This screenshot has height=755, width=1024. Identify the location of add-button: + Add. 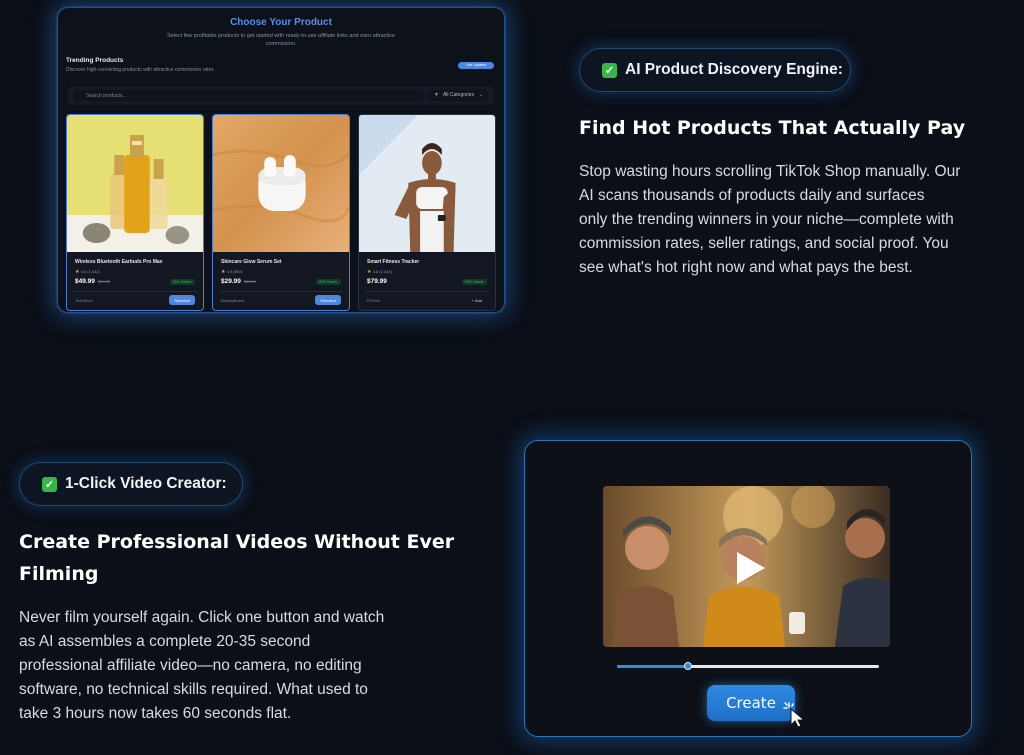
(477, 300).